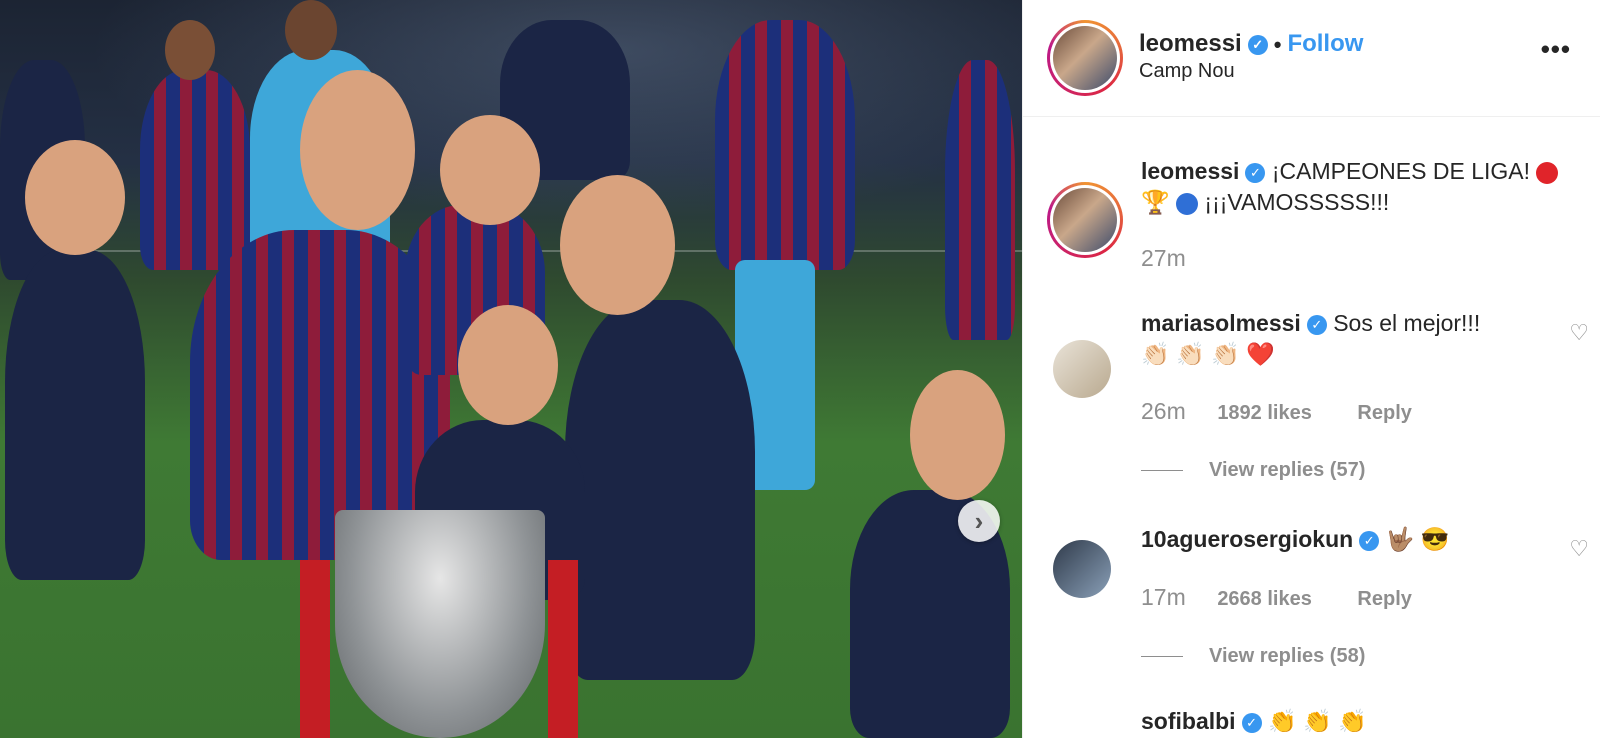 The image size is (1600, 738). Describe the element at coordinates (1163, 411) in the screenshot. I see `comment-time: 26m` at that location.